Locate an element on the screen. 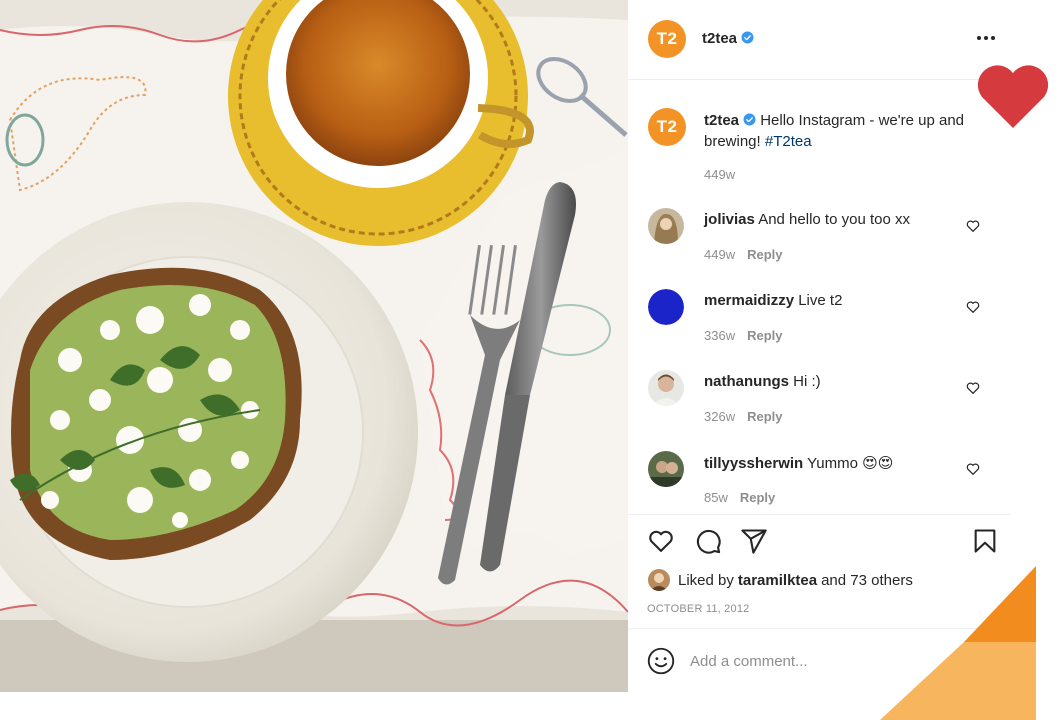 This screenshot has width=1056, height=720. comment-age: 326w is located at coordinates (719, 416).